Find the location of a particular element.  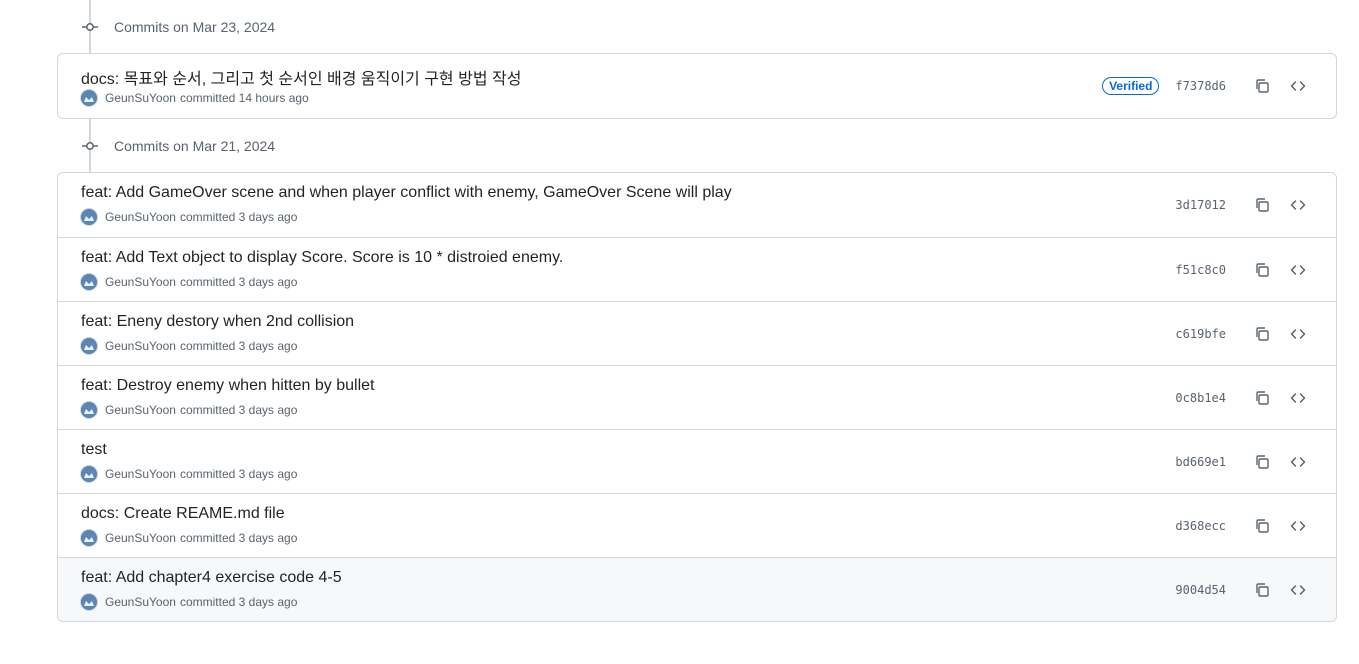

commit-message-link: feat: Eneny destory when 2nd collision is located at coordinates (217, 322).